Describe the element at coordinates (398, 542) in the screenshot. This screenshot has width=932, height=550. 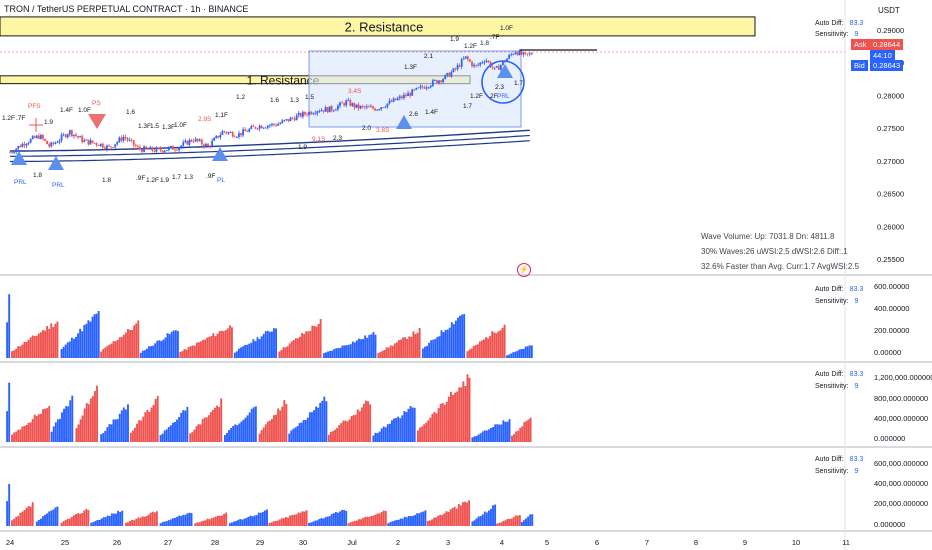
I see `time-axis-label: 2` at that location.